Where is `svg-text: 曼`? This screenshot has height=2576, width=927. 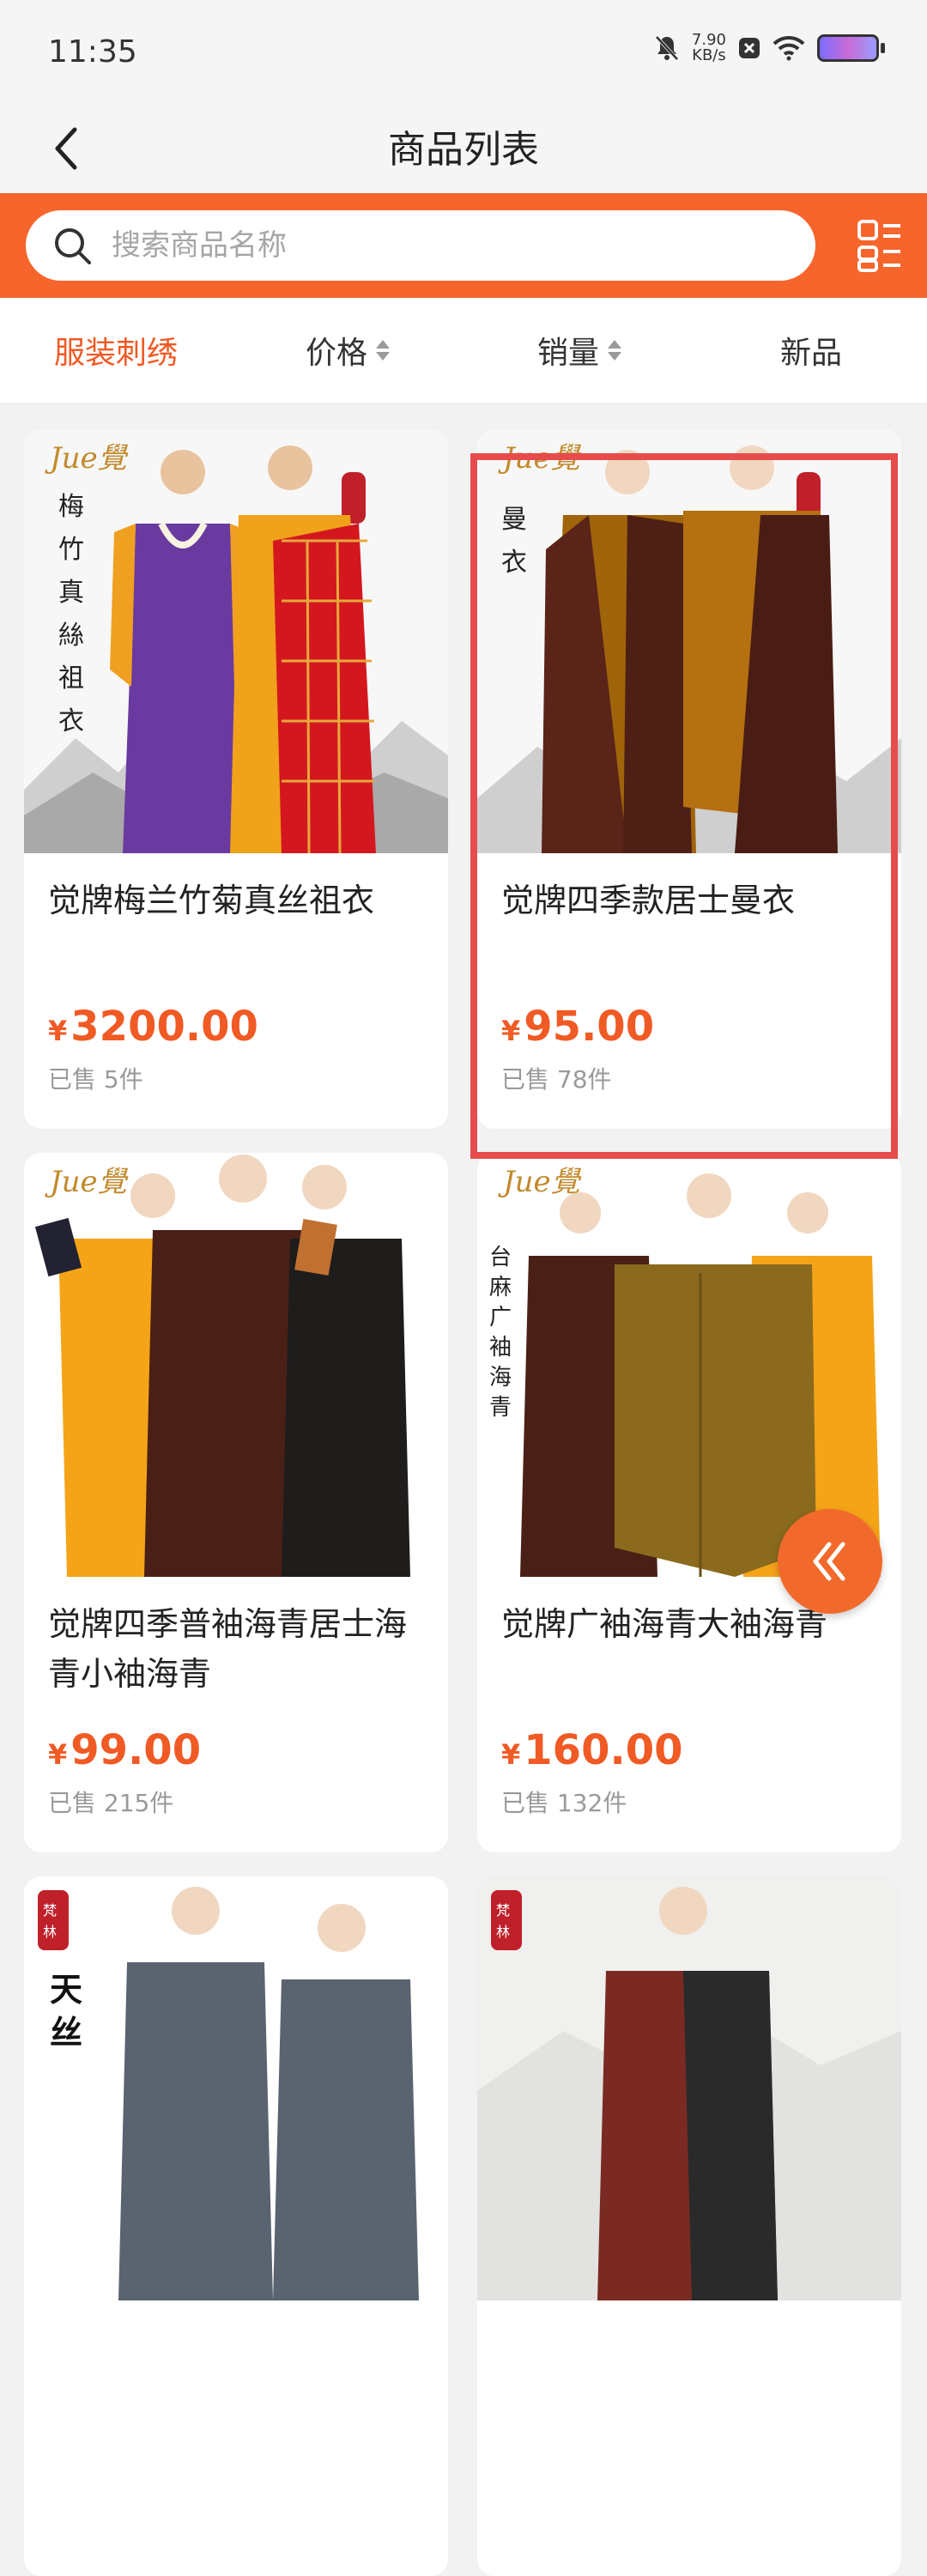
svg-text: 曼 is located at coordinates (514, 520).